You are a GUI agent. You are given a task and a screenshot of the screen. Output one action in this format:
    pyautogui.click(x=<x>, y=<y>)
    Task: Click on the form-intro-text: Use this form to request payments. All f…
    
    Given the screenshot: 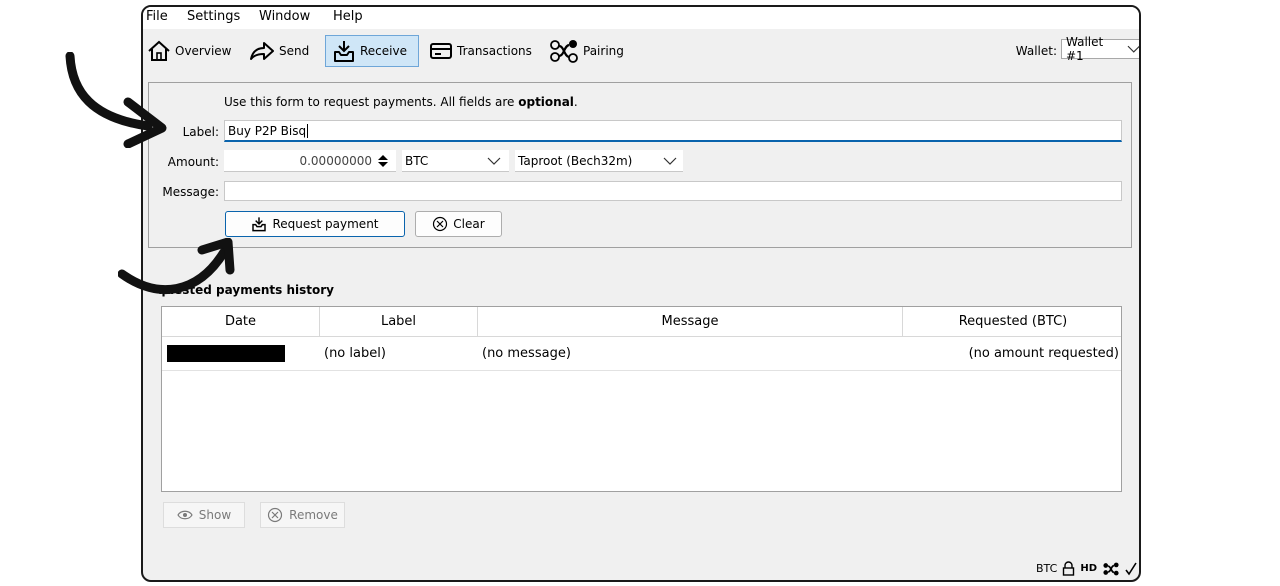 What is the action you would take?
    pyautogui.click(x=371, y=102)
    